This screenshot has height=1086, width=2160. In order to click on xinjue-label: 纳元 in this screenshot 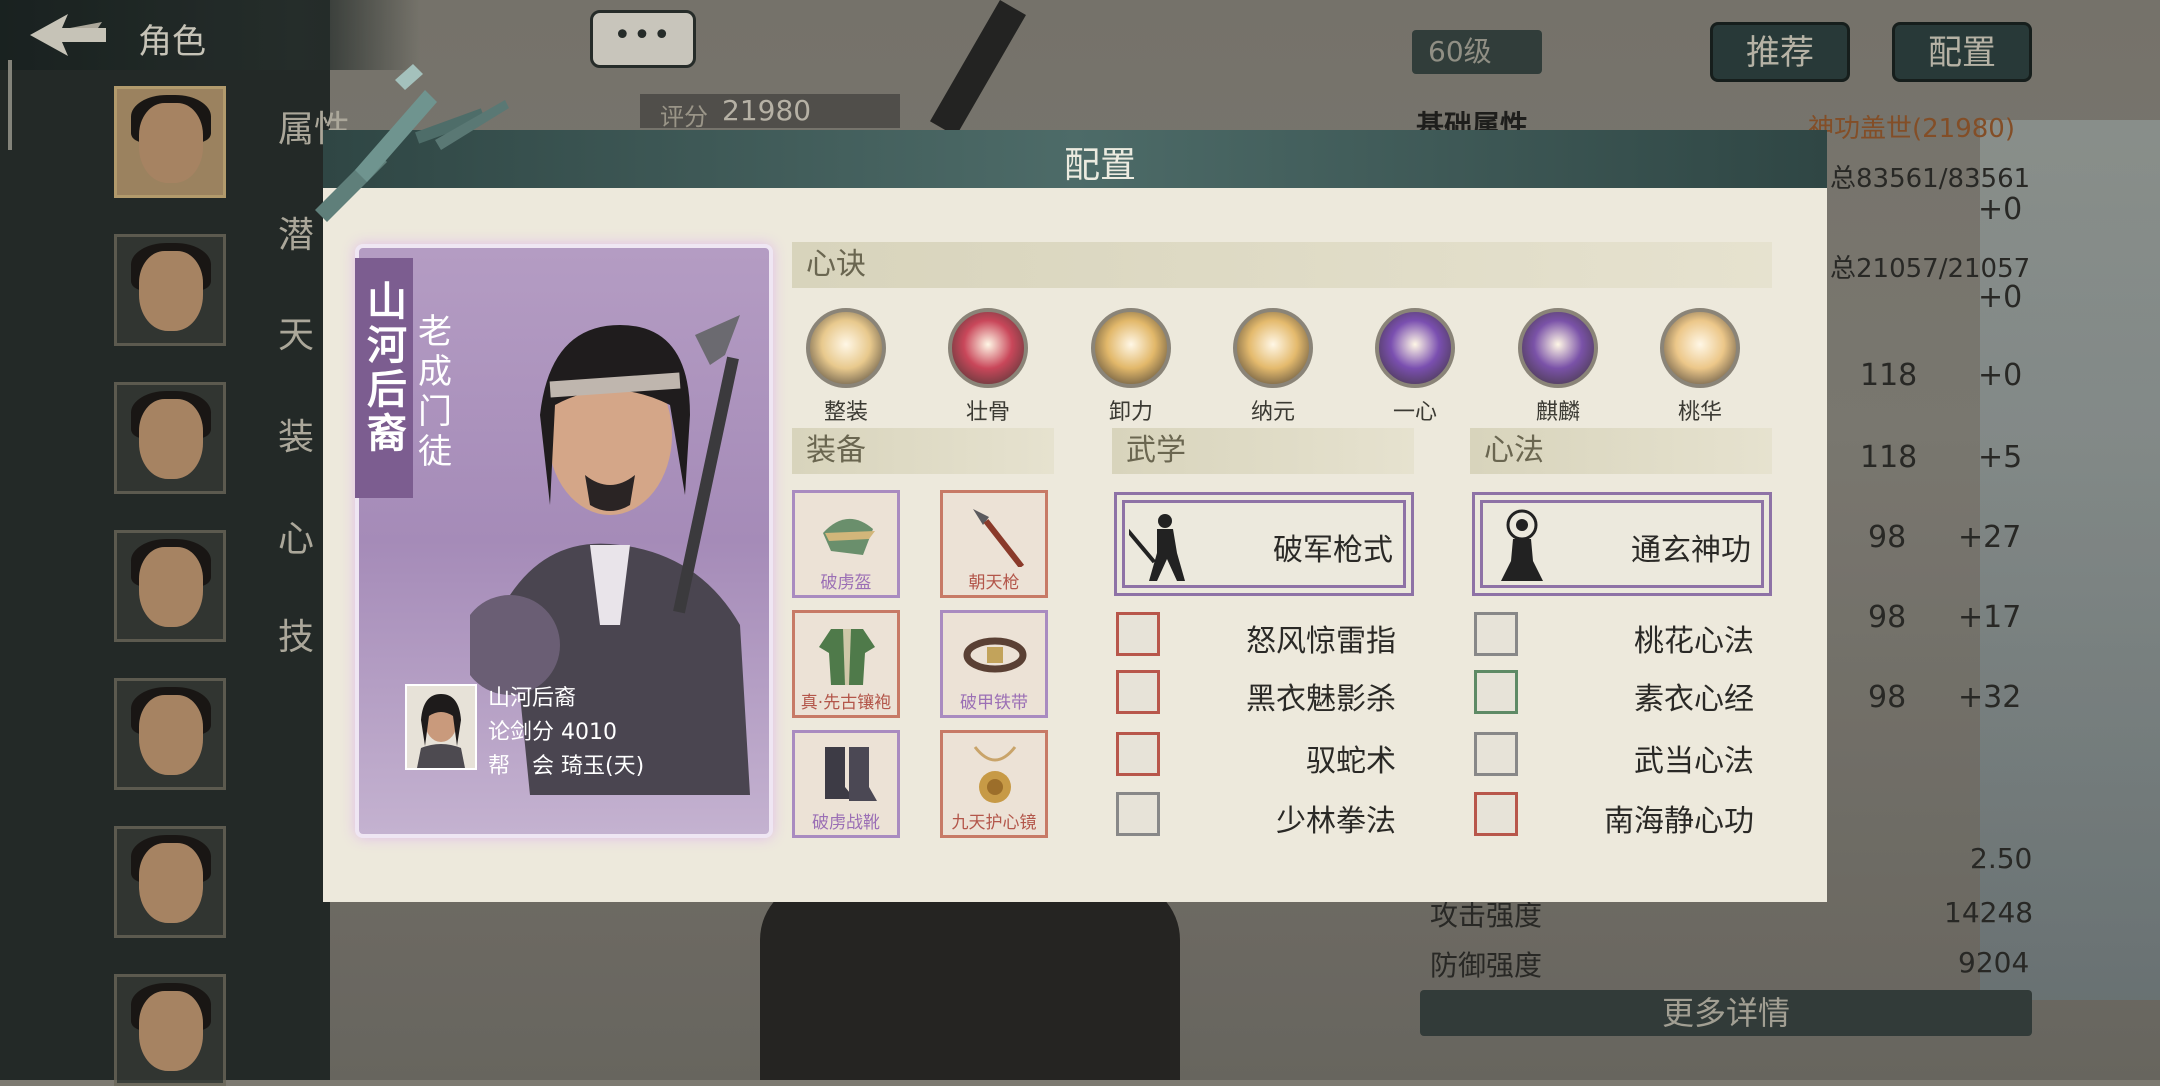, I will do `click(1272, 412)`.